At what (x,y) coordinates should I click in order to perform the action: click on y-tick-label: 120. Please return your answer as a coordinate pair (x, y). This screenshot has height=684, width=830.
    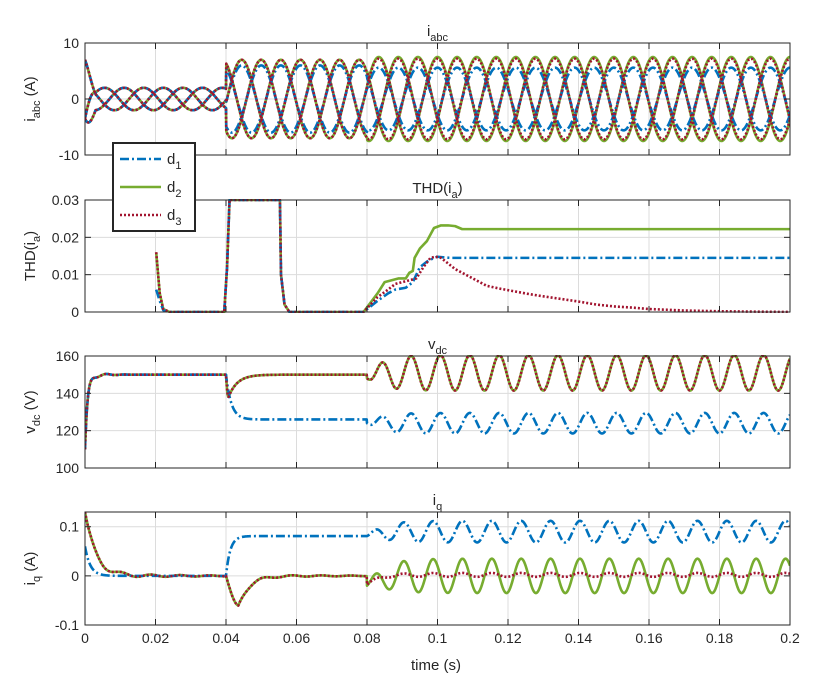
    Looking at the image, I should click on (68, 431).